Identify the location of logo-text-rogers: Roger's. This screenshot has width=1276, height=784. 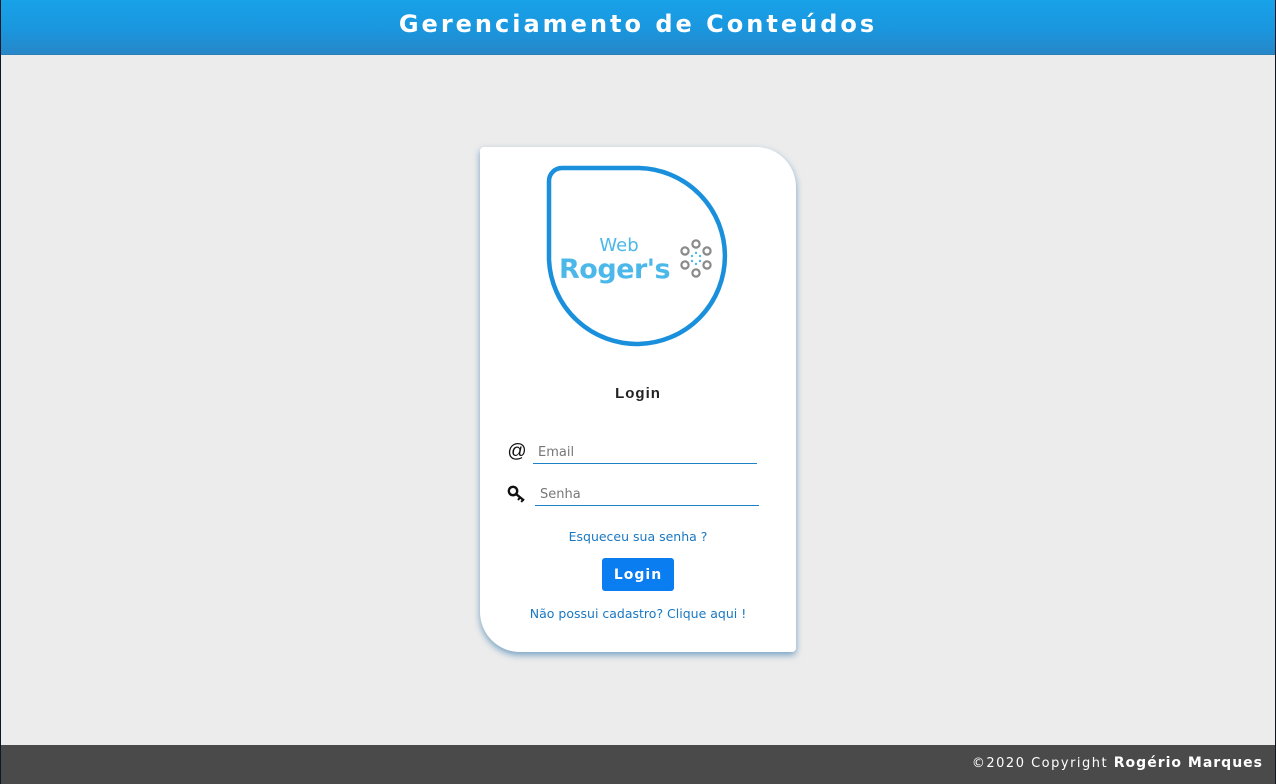
(614, 269).